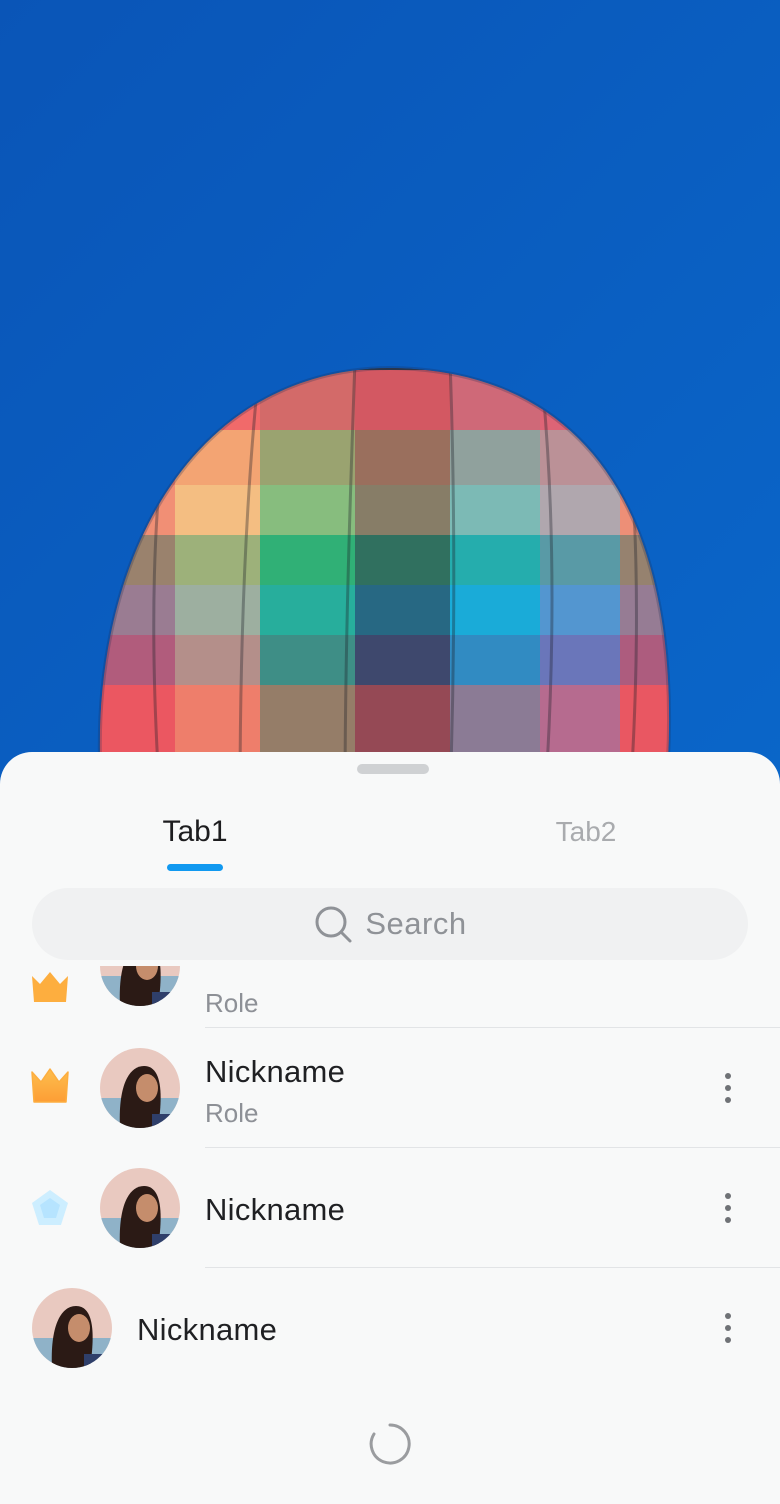 The width and height of the screenshot is (780, 1504). Describe the element at coordinates (416, 923) in the screenshot. I see `search-placeholder: Search` at that location.